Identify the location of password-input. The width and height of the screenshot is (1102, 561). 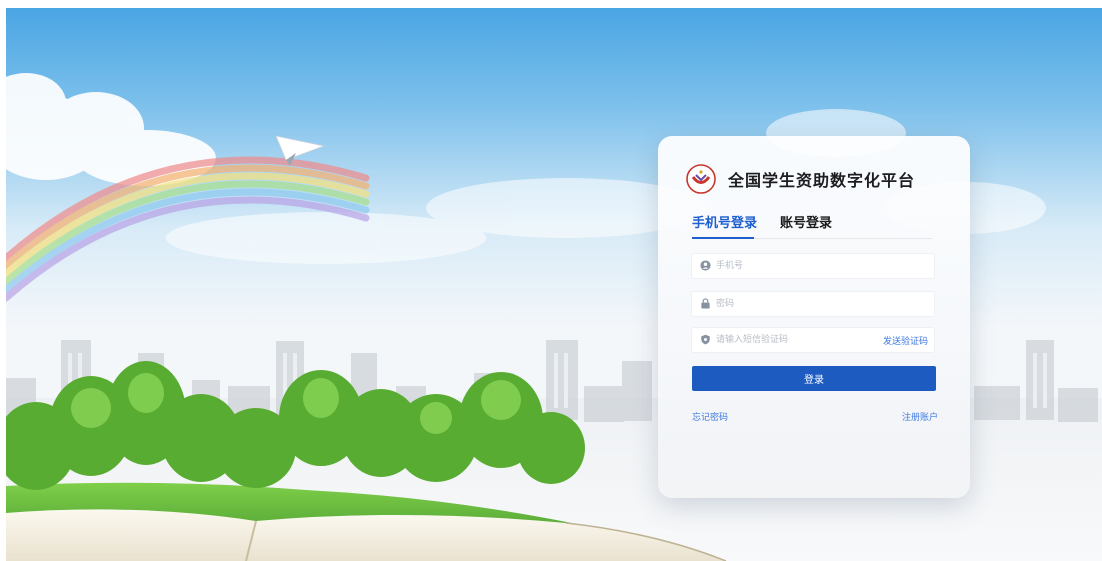
(821, 304).